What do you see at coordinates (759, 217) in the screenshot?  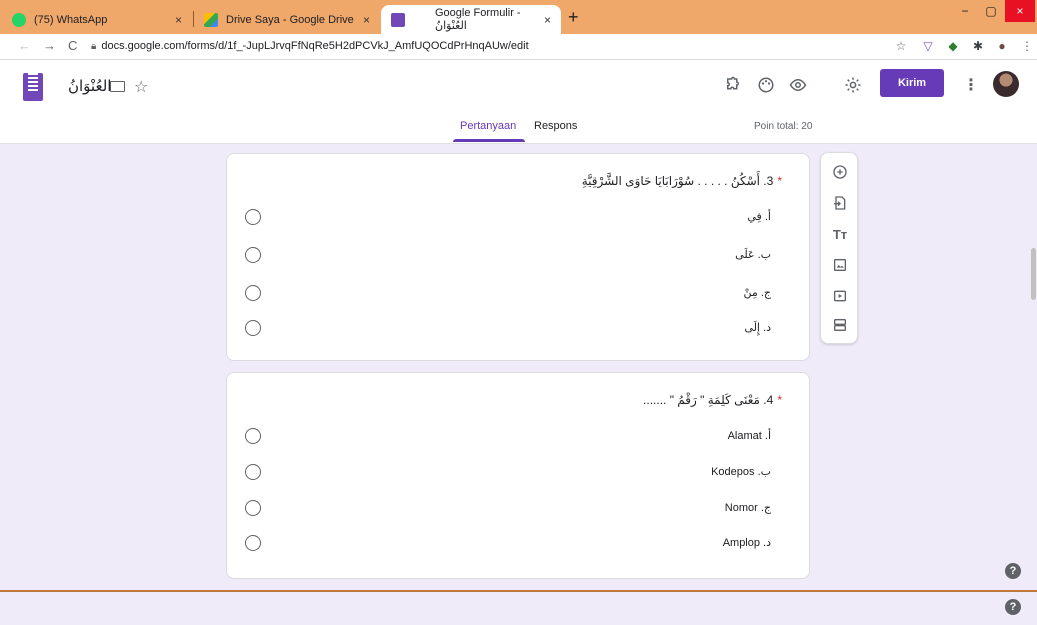 I see `option-label: أ. فِي` at bounding box center [759, 217].